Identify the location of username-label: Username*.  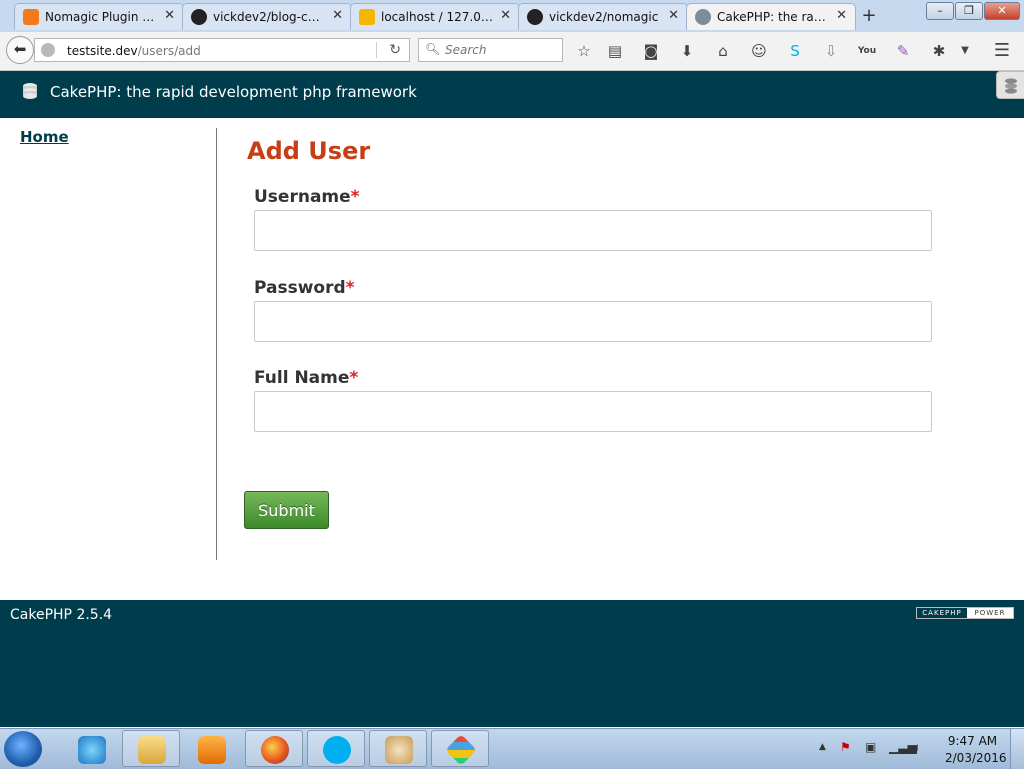
(307, 197).